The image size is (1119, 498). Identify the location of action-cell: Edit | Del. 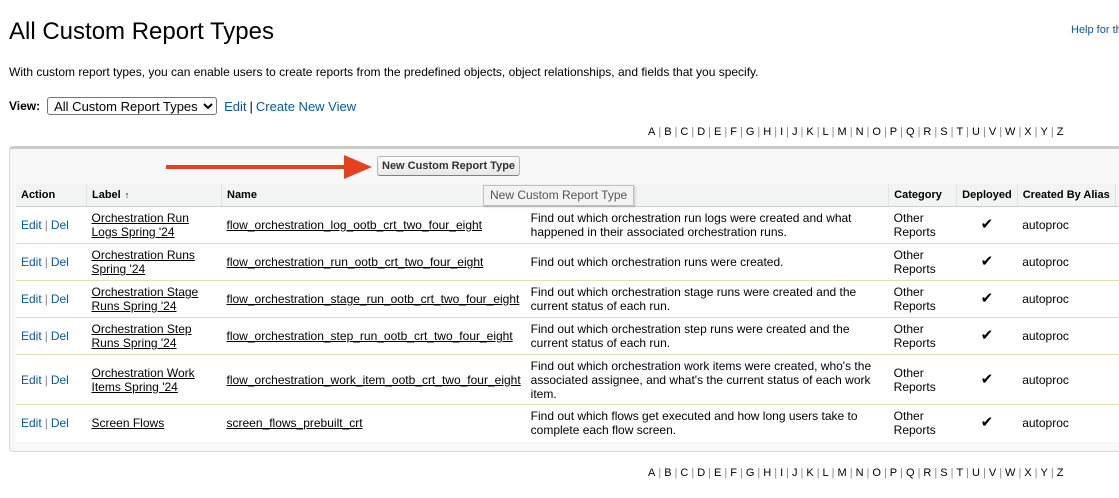
(51, 225).